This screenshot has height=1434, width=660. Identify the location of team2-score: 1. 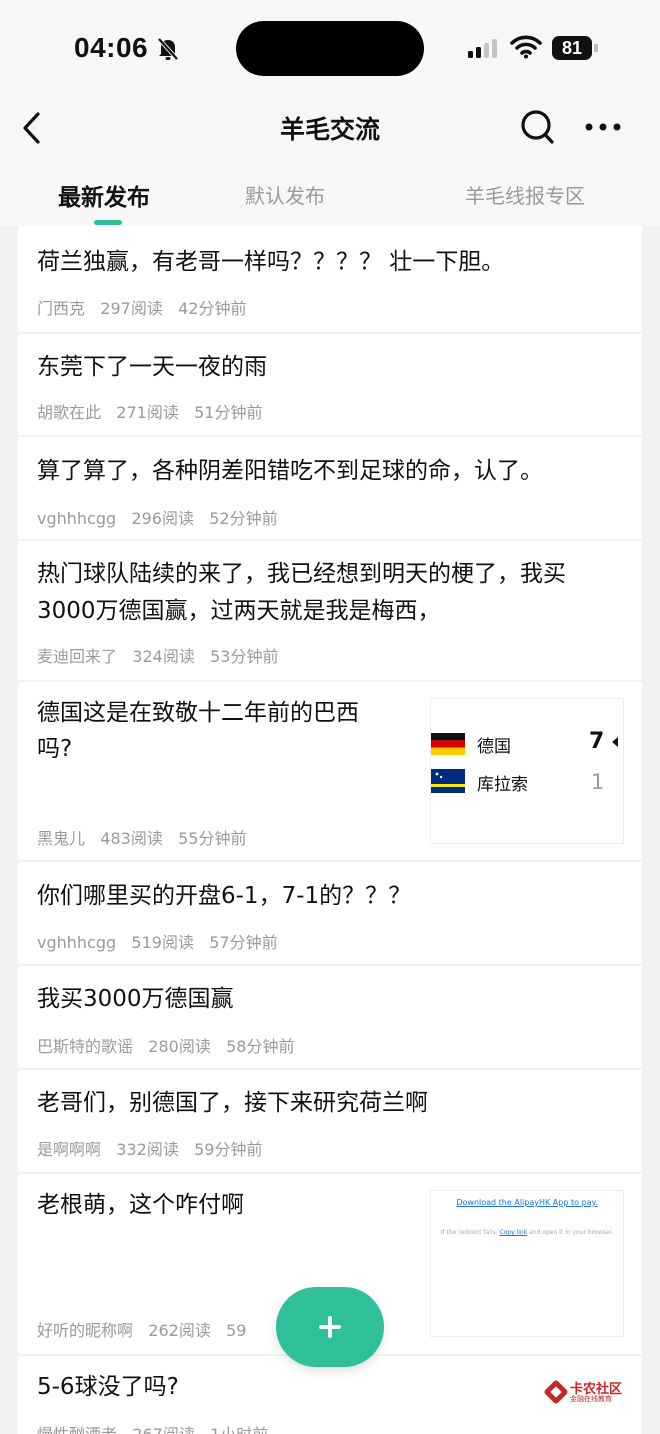
(598, 782).